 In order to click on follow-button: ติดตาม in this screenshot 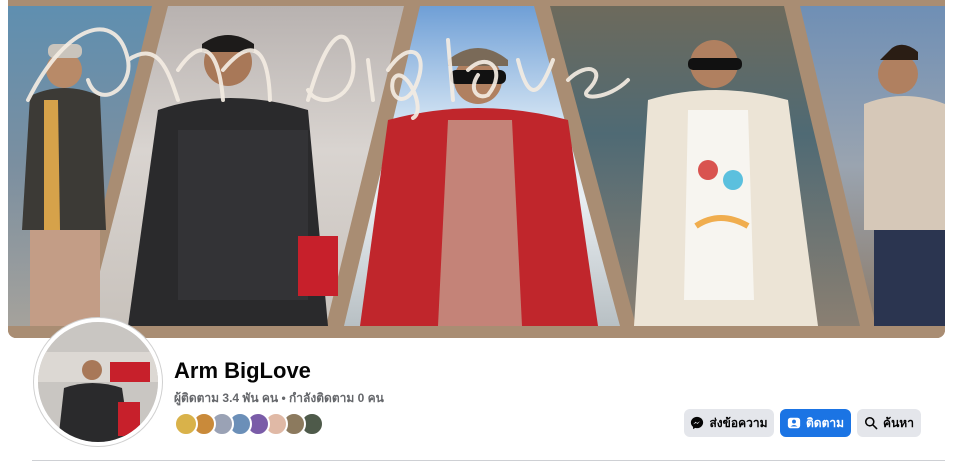, I will do `click(815, 423)`.